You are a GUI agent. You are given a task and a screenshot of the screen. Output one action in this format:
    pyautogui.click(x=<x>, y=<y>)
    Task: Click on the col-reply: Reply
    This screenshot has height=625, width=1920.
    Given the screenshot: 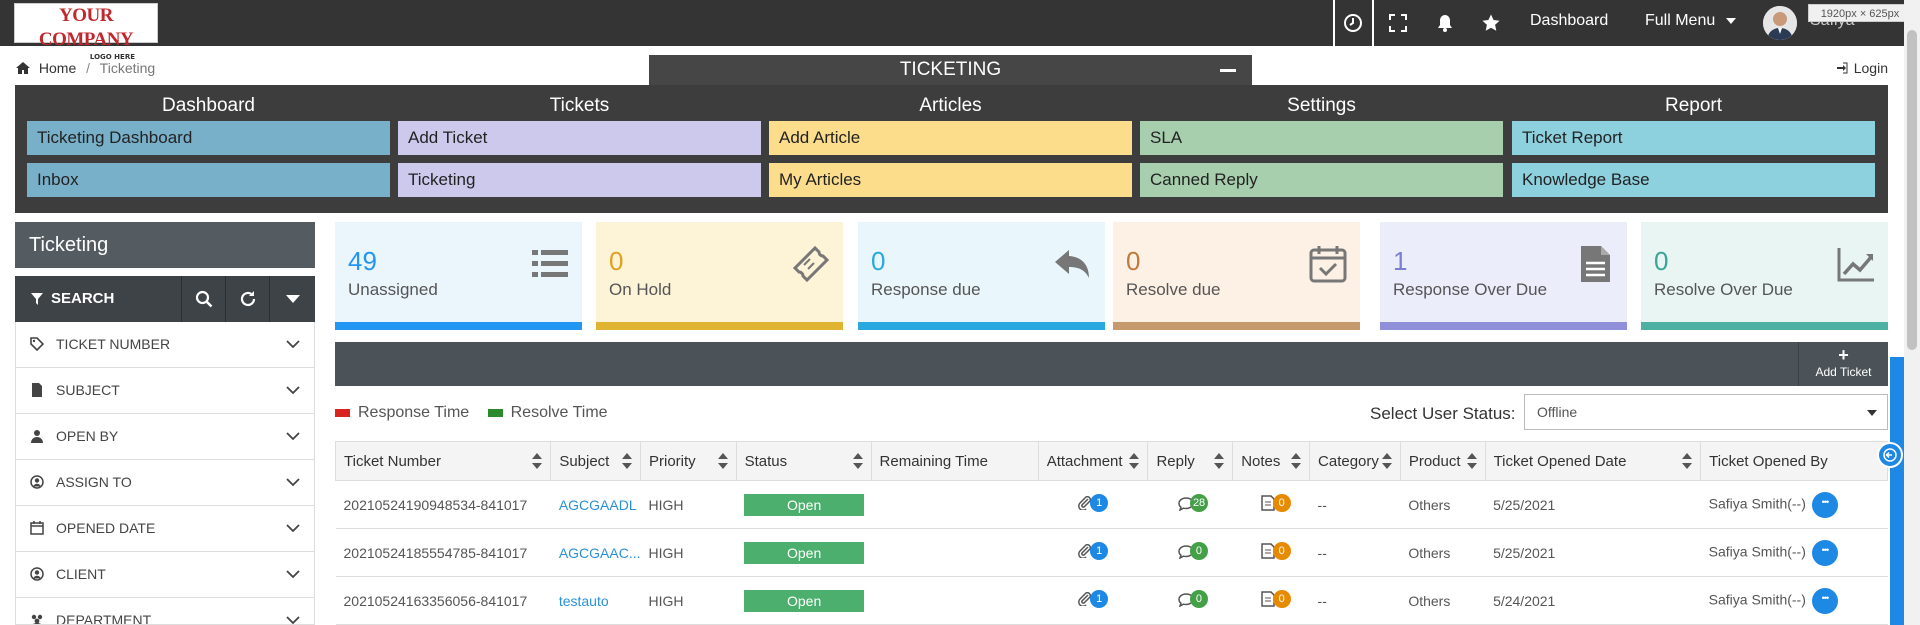 What is the action you would take?
    pyautogui.click(x=1190, y=461)
    